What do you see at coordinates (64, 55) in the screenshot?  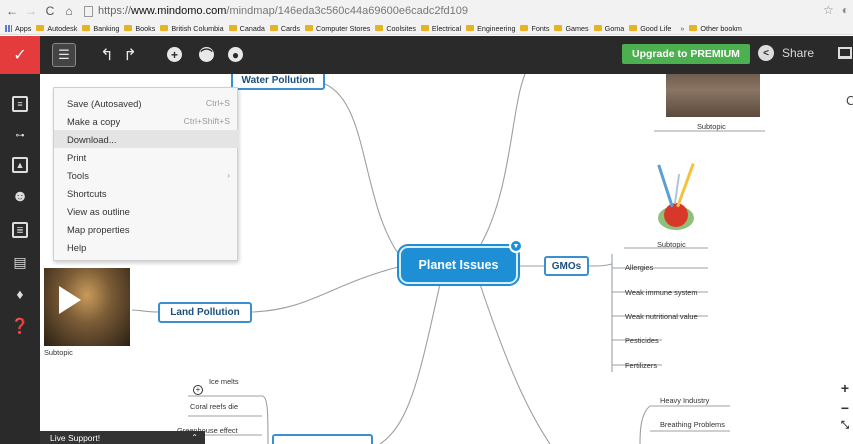 I see `hamburger-menu-icon: ☰` at bounding box center [64, 55].